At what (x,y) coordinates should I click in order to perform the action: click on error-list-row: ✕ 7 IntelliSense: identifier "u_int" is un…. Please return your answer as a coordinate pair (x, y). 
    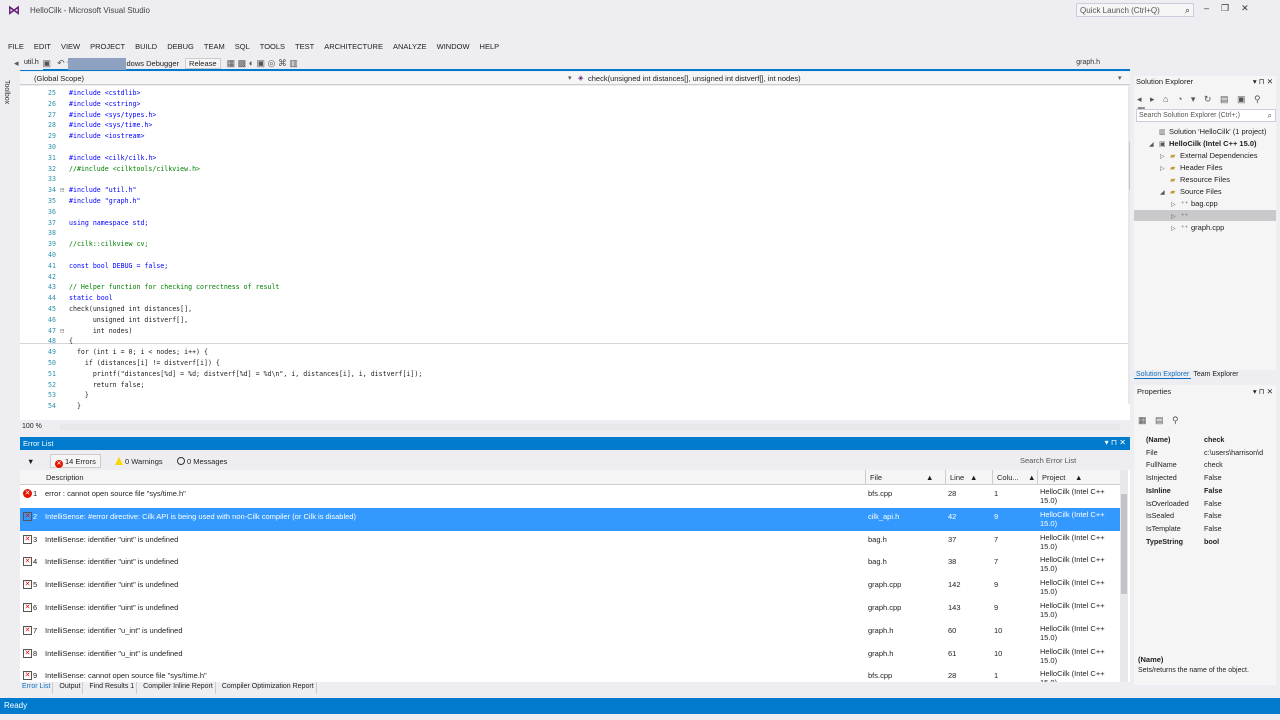
    Looking at the image, I should click on (570, 633).